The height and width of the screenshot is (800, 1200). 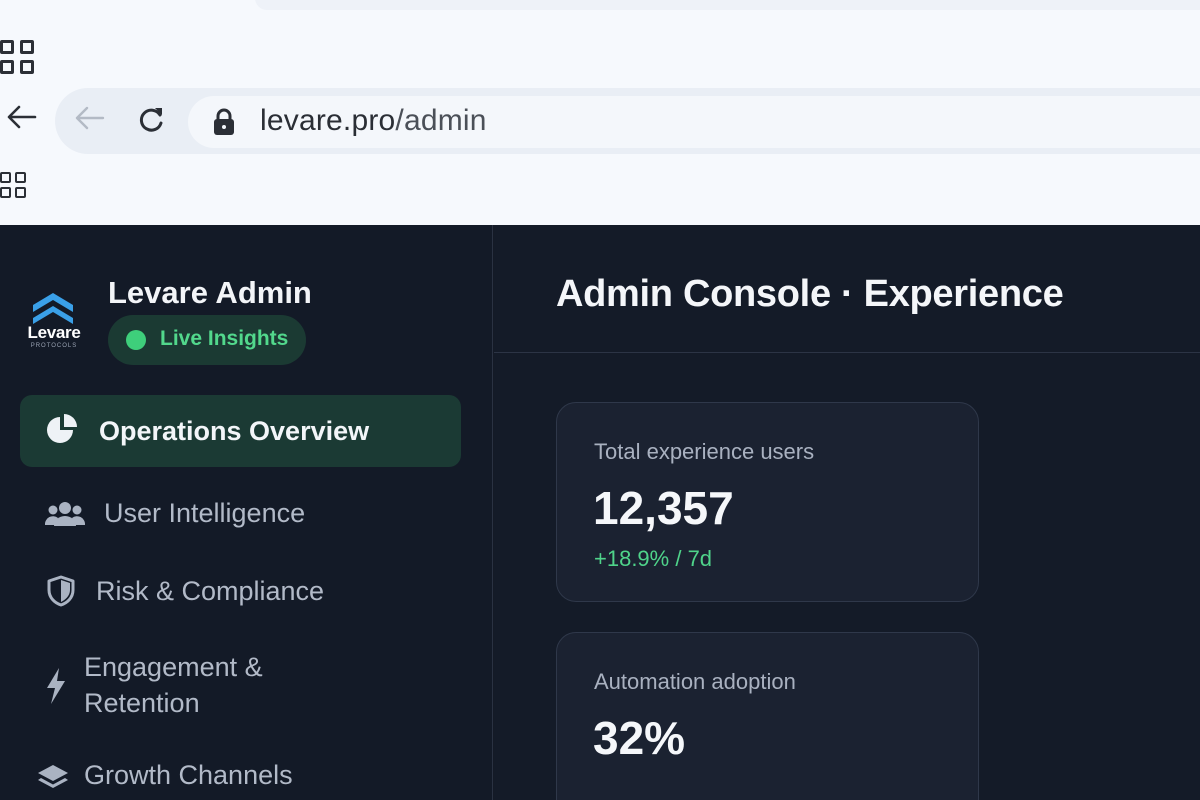 I want to click on lightning-icon, so click(x=56, y=686).